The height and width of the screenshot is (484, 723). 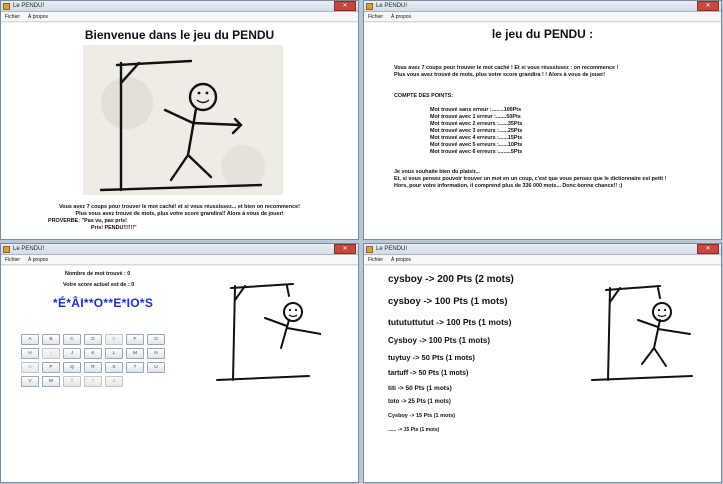 I want to click on score-entry: titi -> 50 Pts (1 mots), so click(x=420, y=389).